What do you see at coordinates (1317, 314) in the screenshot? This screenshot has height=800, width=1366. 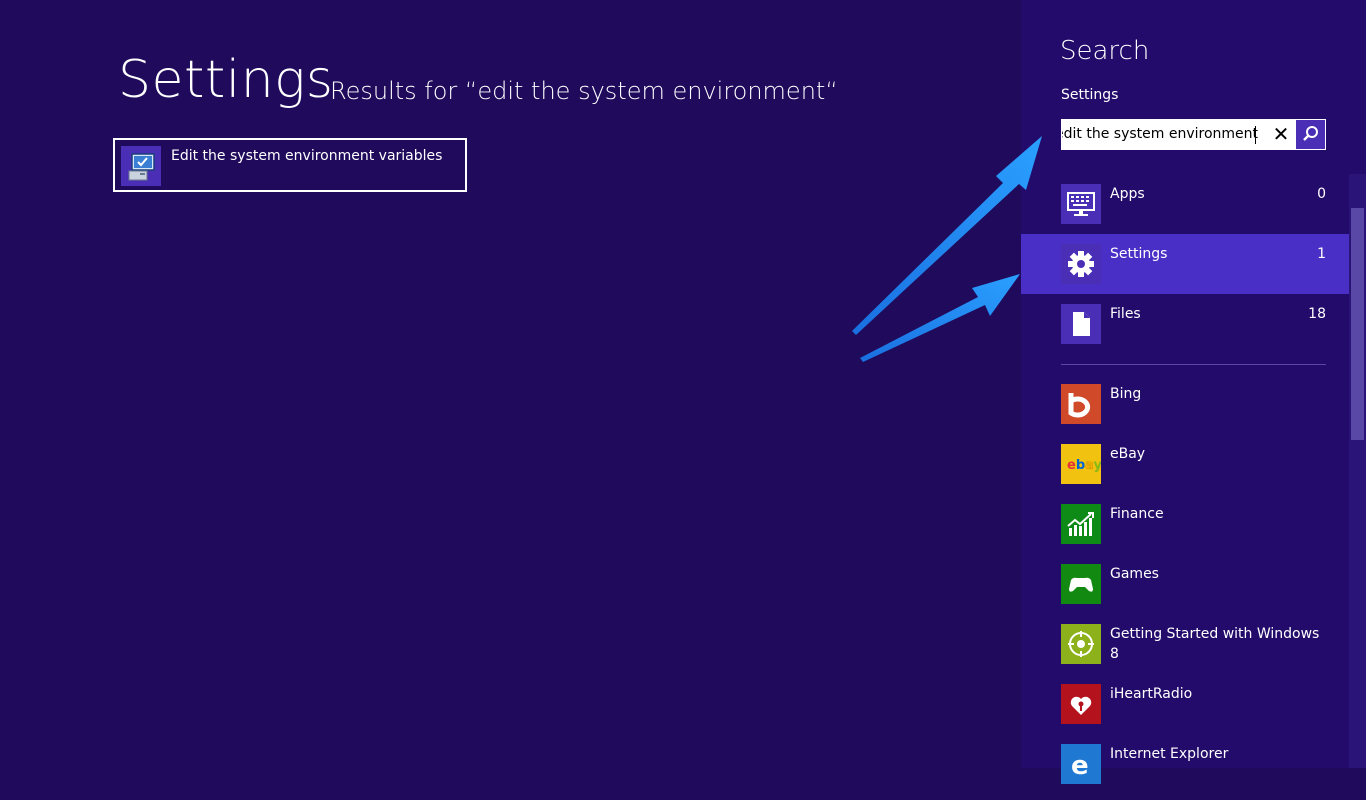 I see `category-count: 18` at bounding box center [1317, 314].